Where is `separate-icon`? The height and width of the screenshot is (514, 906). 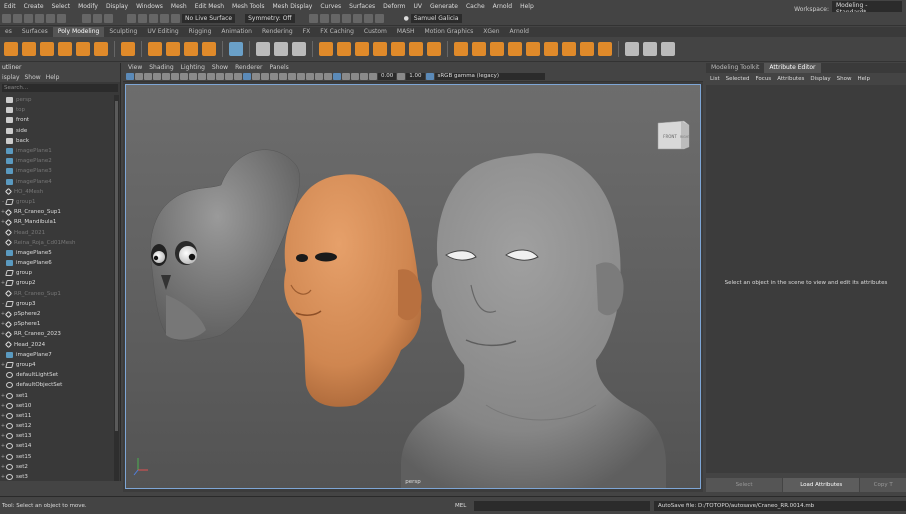 separate-icon is located at coordinates (281, 49).